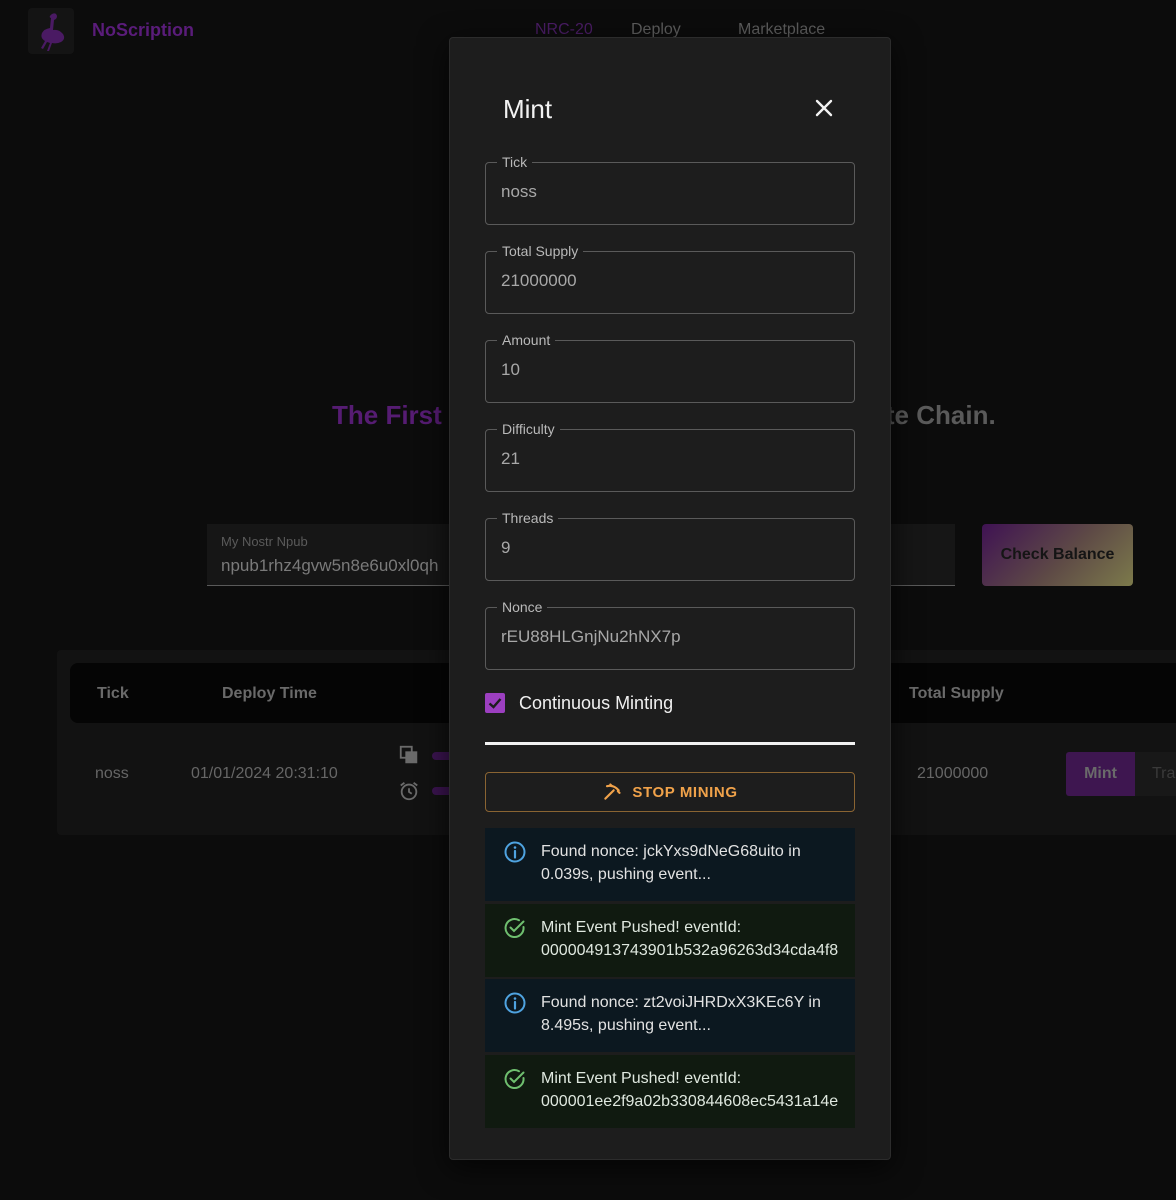 This screenshot has height=1200, width=1176. I want to click on brand-name: NoScription, so click(143, 30).